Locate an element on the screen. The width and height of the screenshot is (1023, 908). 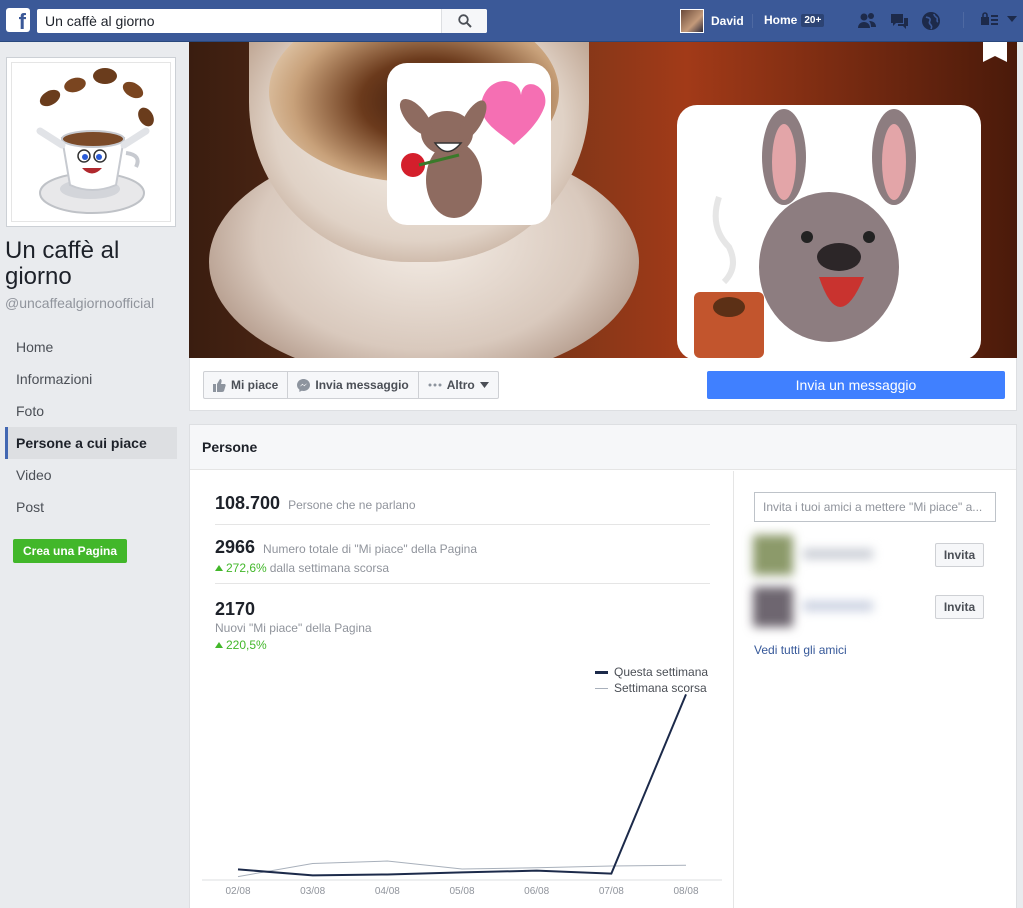
page-title: Un caffè al giorno is located at coordinates (95, 264).